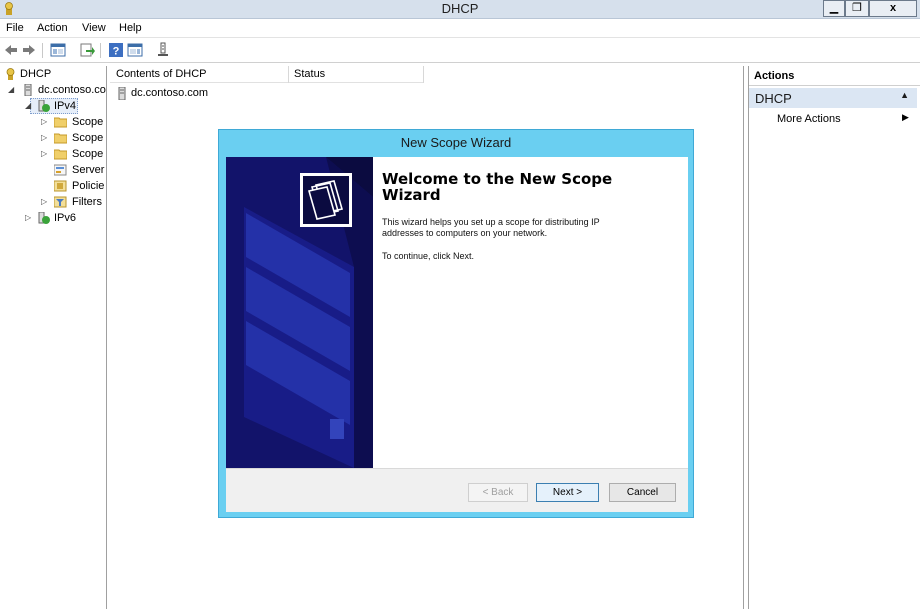  What do you see at coordinates (326, 200) in the screenshot?
I see `folders-icon` at bounding box center [326, 200].